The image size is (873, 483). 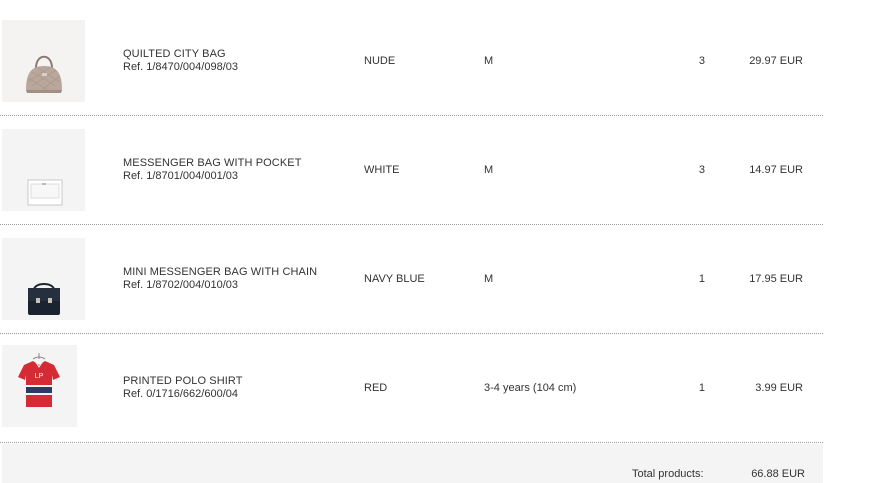 What do you see at coordinates (180, 394) in the screenshot?
I see `product-ref: Ref. 0/1716/662/600/04` at bounding box center [180, 394].